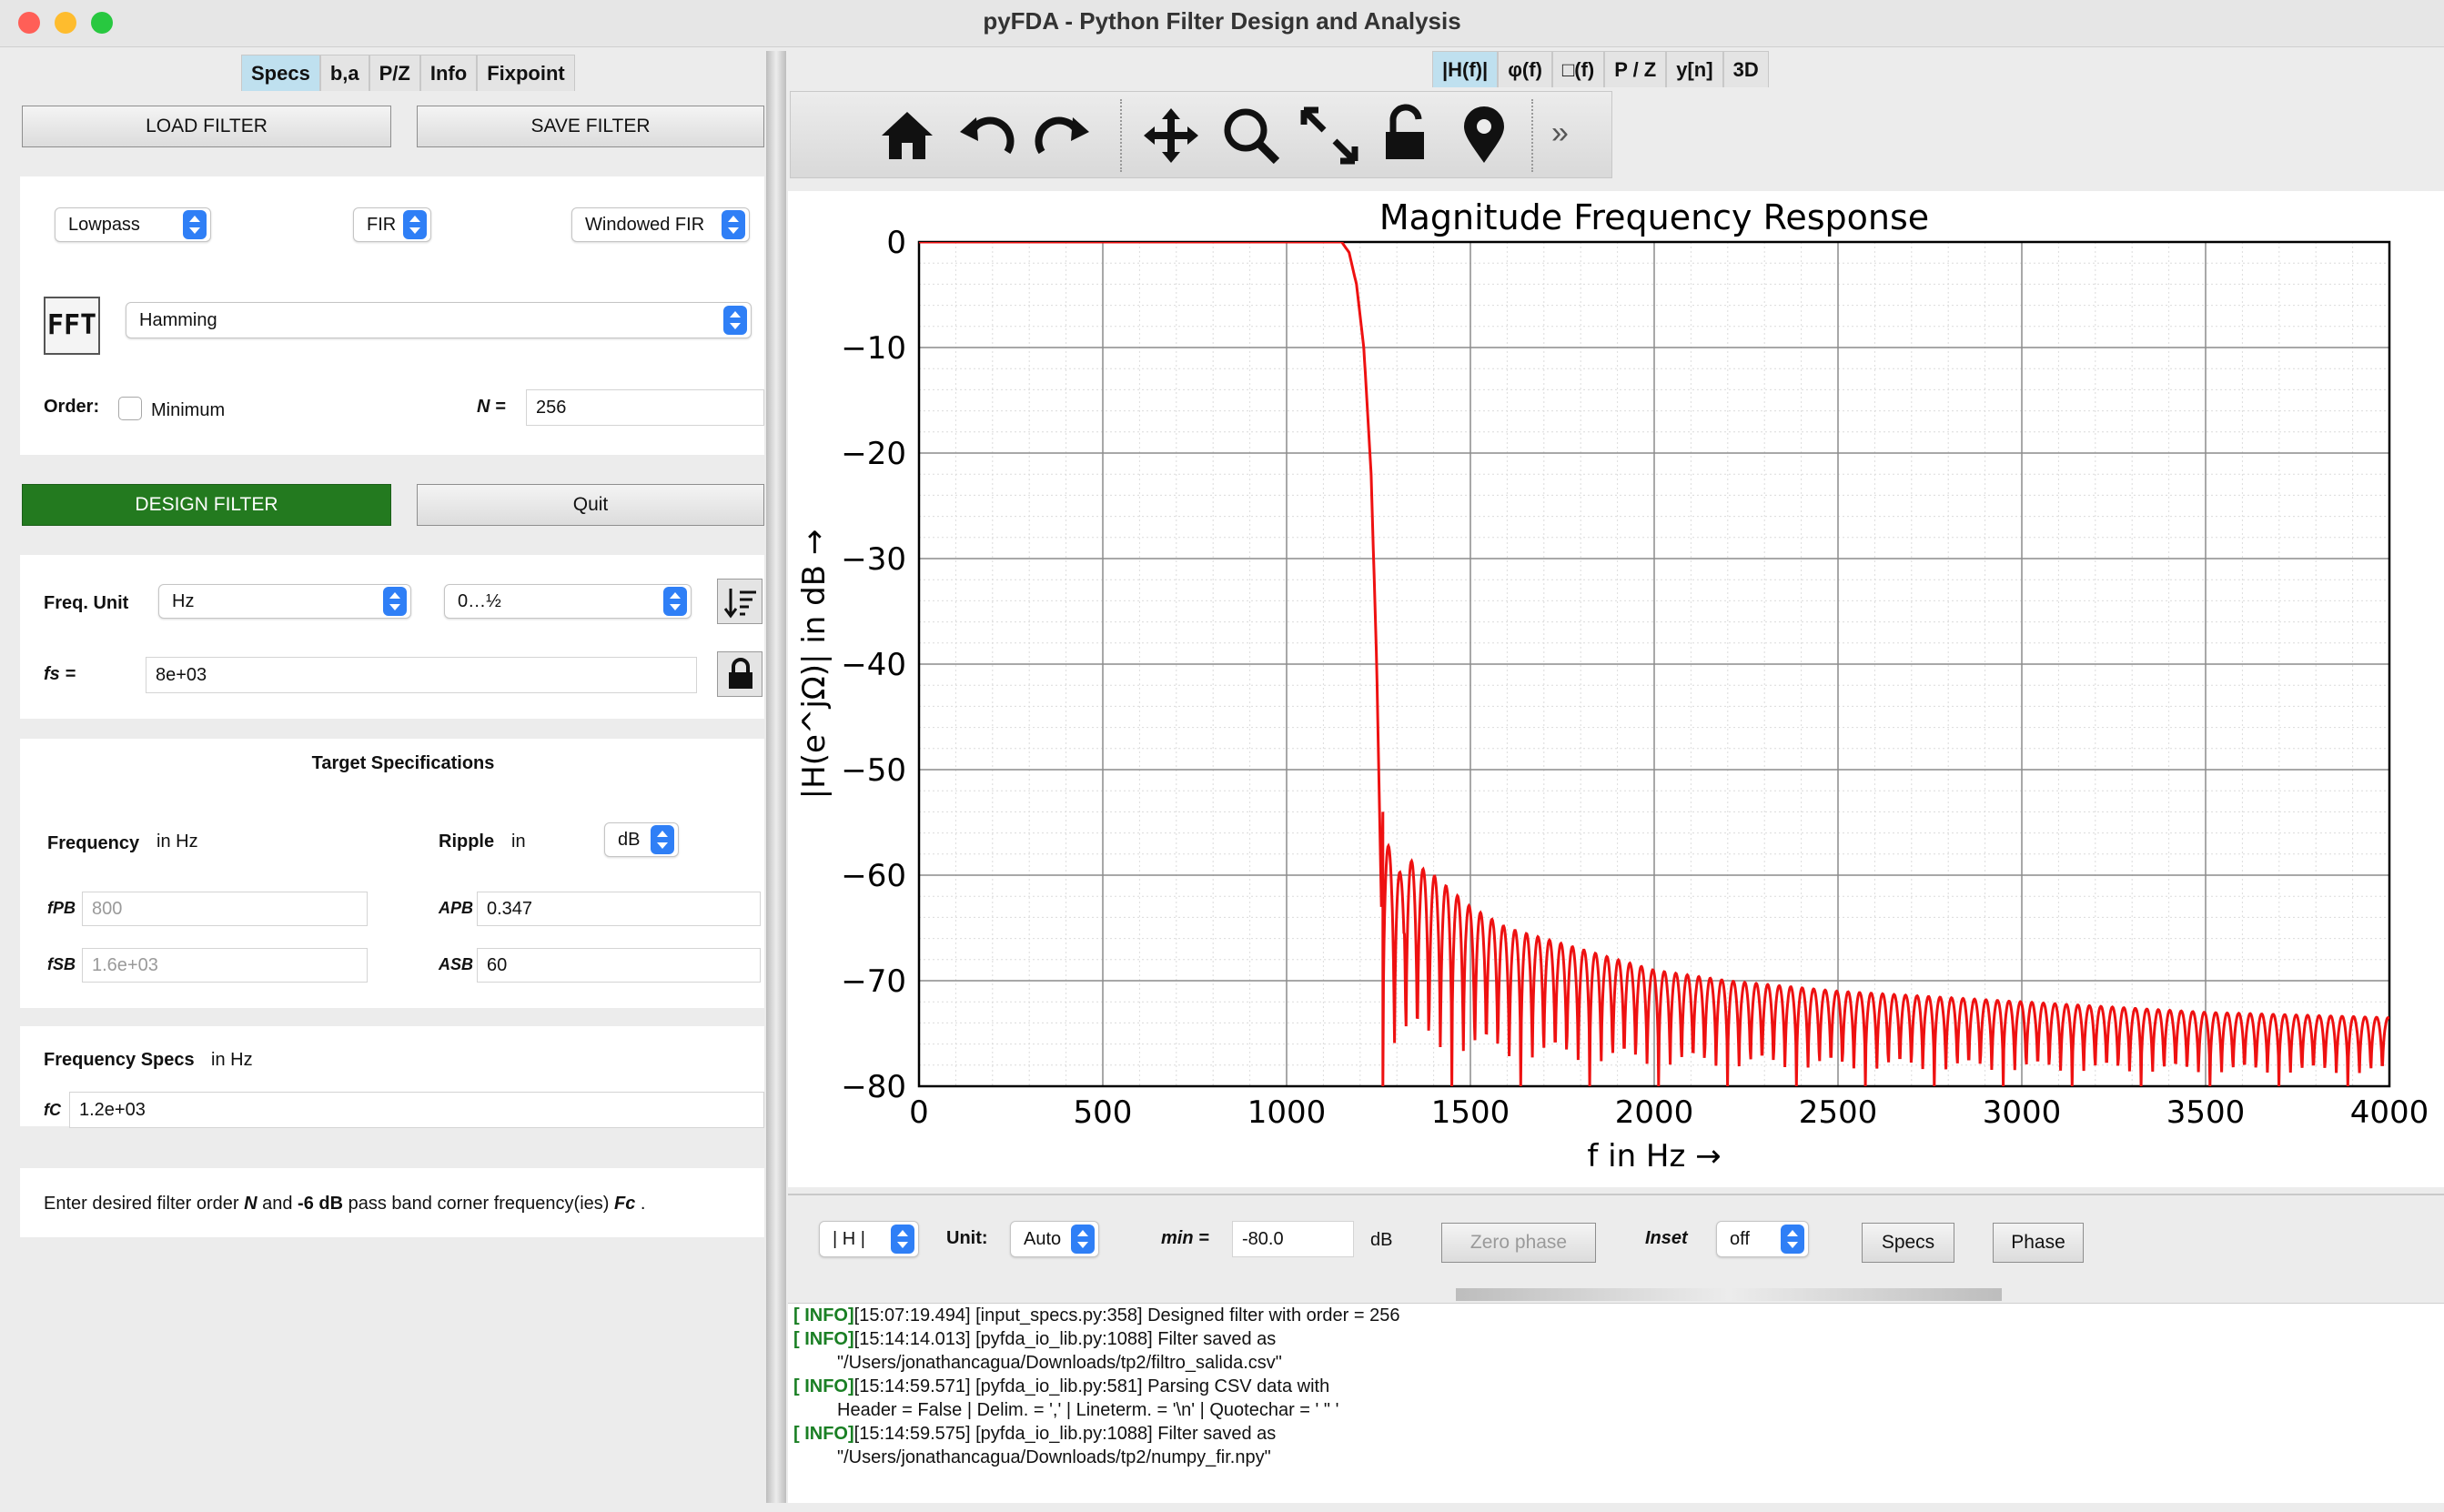 This screenshot has height=1512, width=2444. I want to click on tab-pz: P/Z, so click(394, 73).